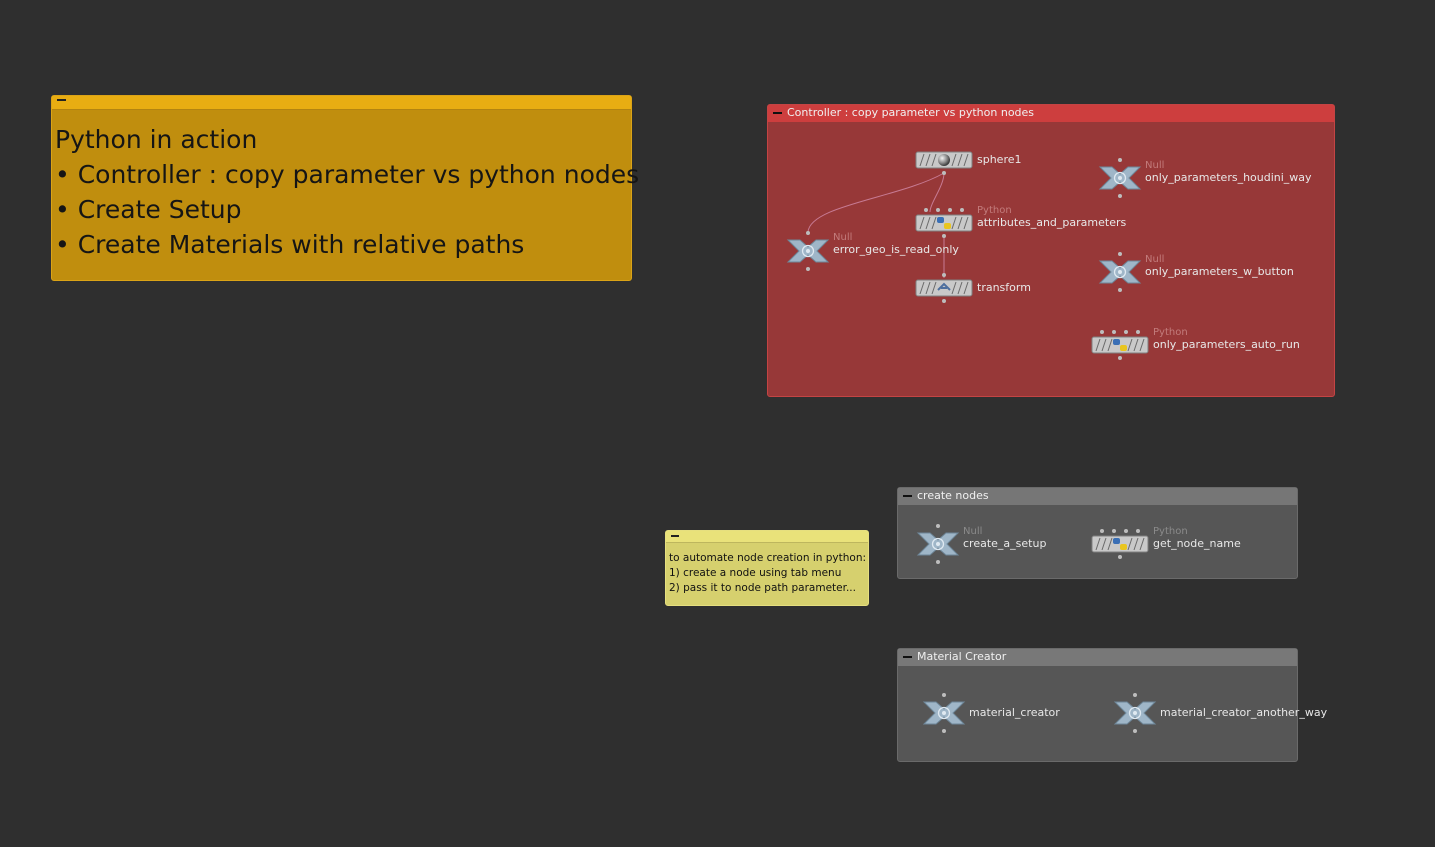 This screenshot has height=847, width=1435. I want to click on node-error-geo-is-read-only, so click(808, 251).